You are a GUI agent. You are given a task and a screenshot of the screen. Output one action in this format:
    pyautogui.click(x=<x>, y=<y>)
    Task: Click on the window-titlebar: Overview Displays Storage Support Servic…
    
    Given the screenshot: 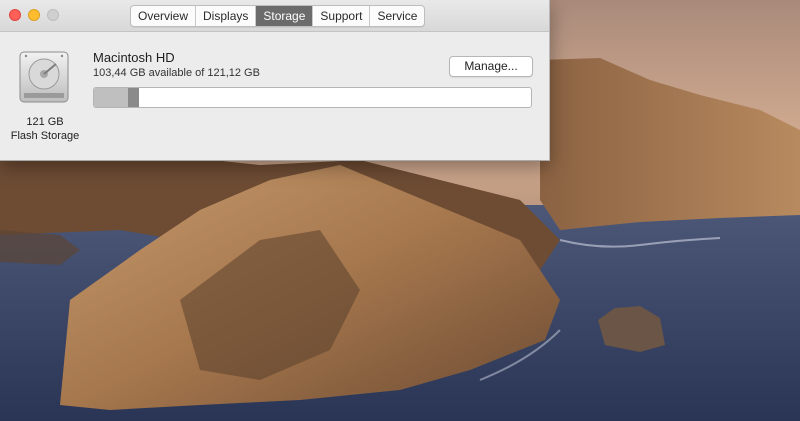 What is the action you would take?
    pyautogui.click(x=274, y=16)
    